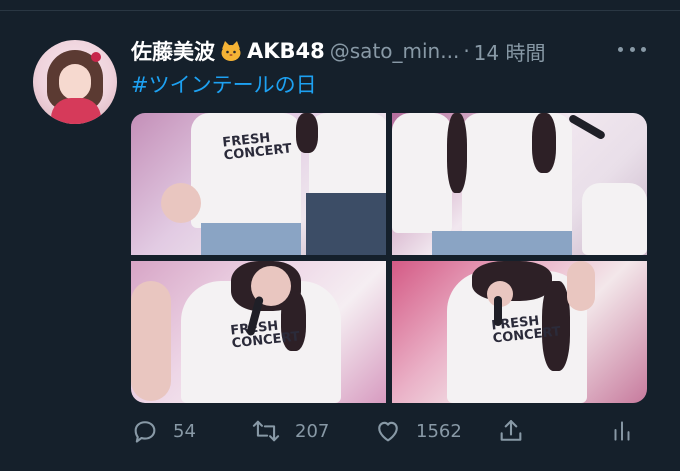 This screenshot has height=471, width=680. Describe the element at coordinates (312, 431) in the screenshot. I see `retweet-count: 207` at that location.